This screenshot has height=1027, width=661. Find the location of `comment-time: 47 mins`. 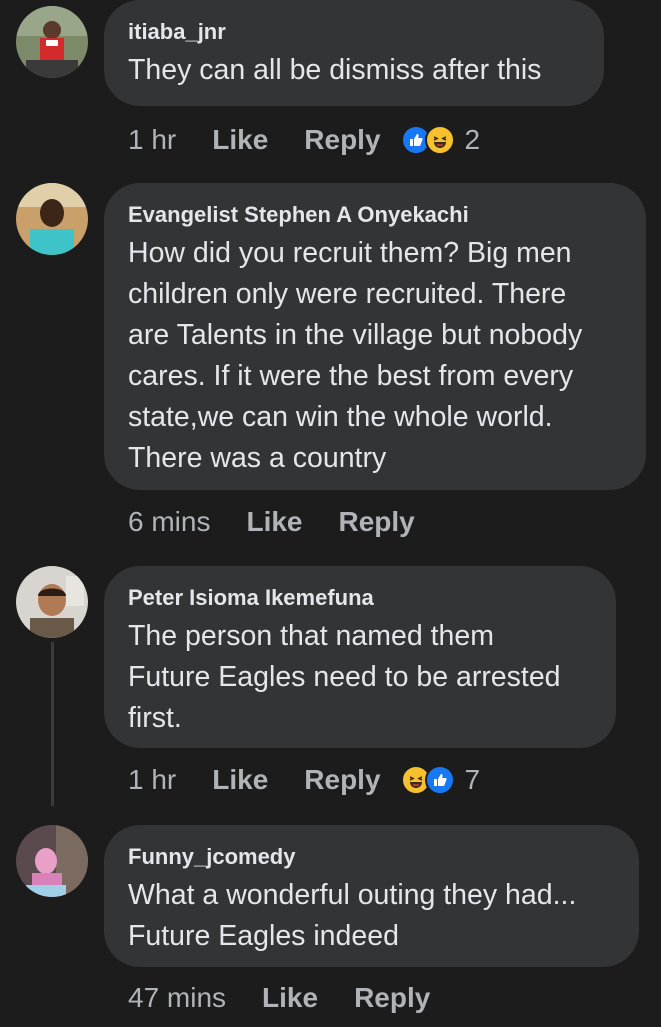

comment-time: 47 mins is located at coordinates (177, 998).